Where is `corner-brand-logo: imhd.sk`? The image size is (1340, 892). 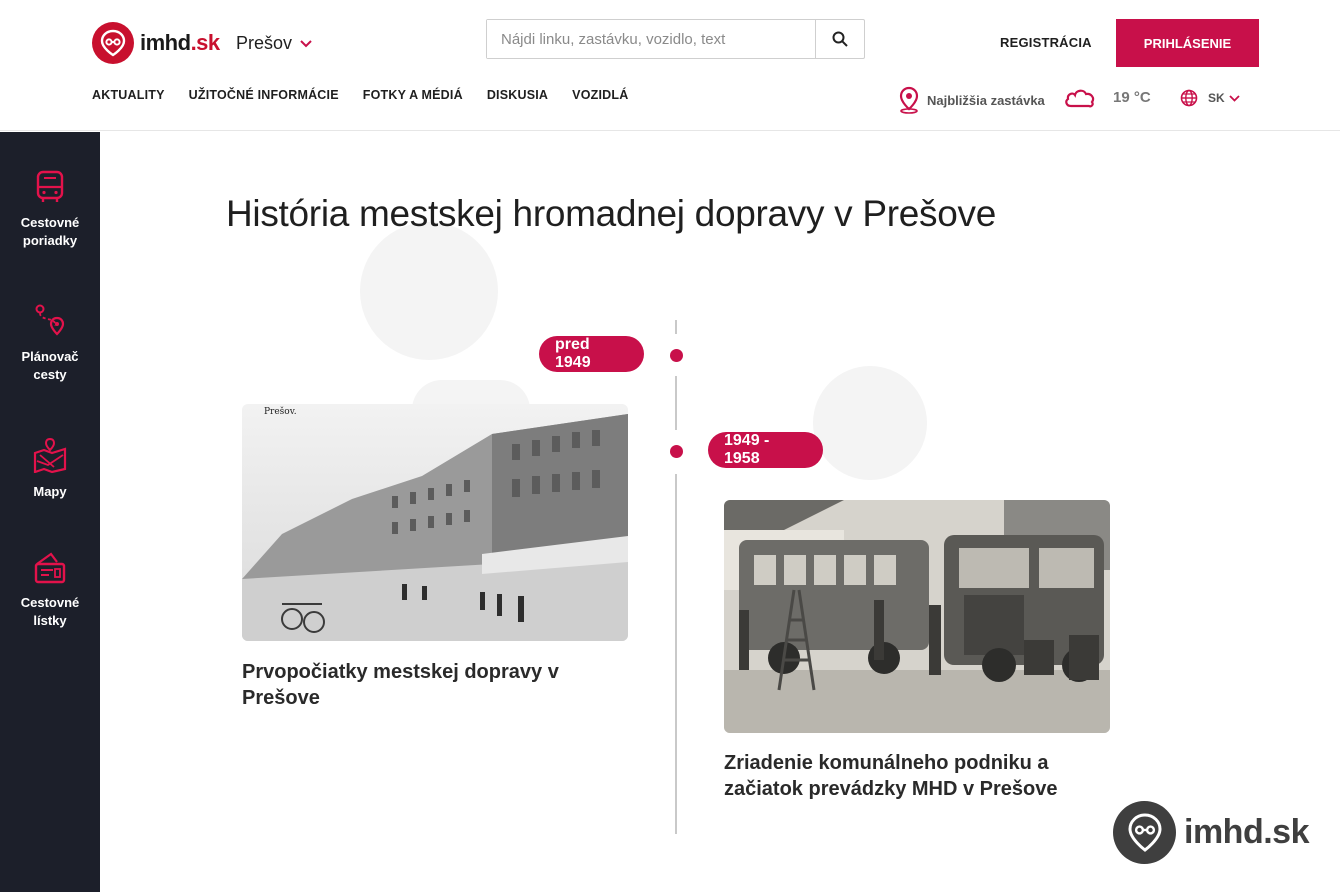
corner-brand-logo: imhd.sk is located at coordinates (1211, 832).